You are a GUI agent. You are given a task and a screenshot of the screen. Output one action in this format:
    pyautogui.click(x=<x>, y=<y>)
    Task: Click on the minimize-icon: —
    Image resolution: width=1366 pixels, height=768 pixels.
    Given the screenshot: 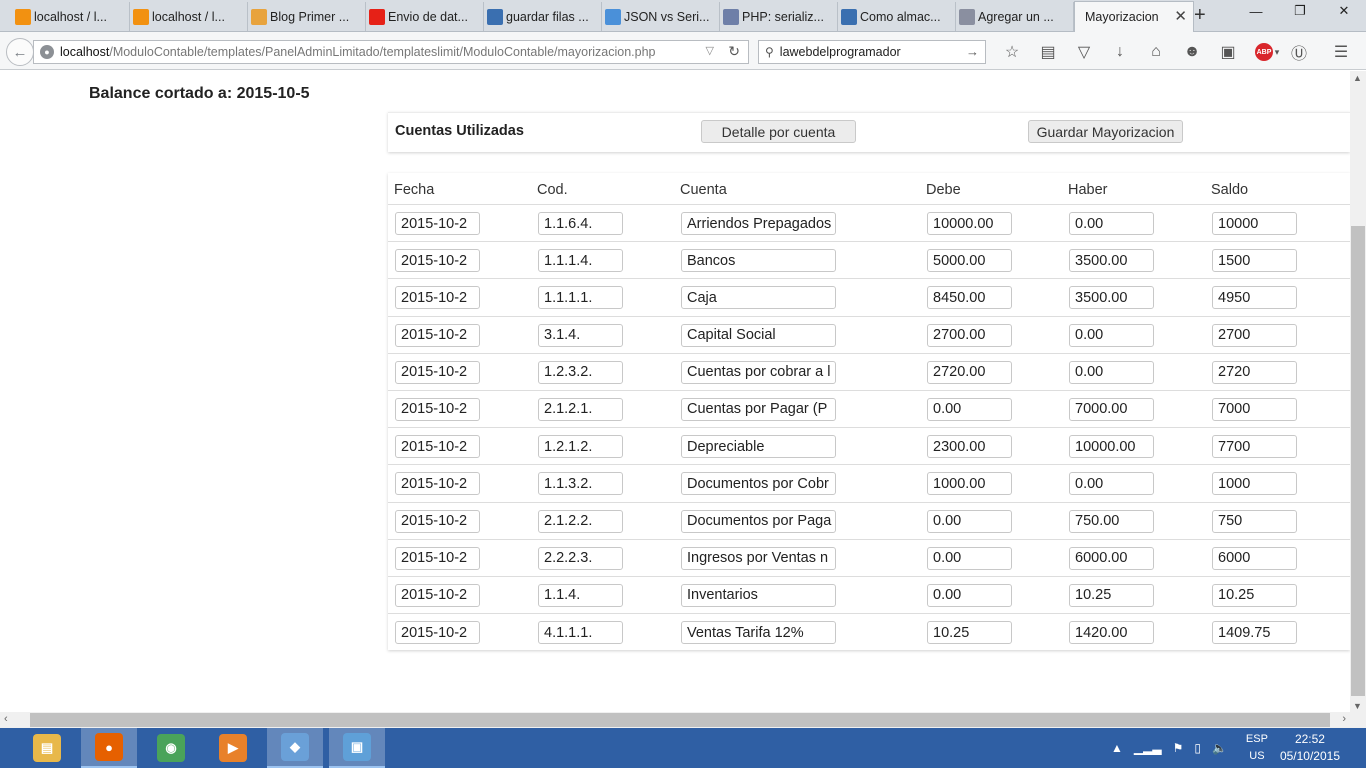 What is the action you would take?
    pyautogui.click(x=1256, y=11)
    